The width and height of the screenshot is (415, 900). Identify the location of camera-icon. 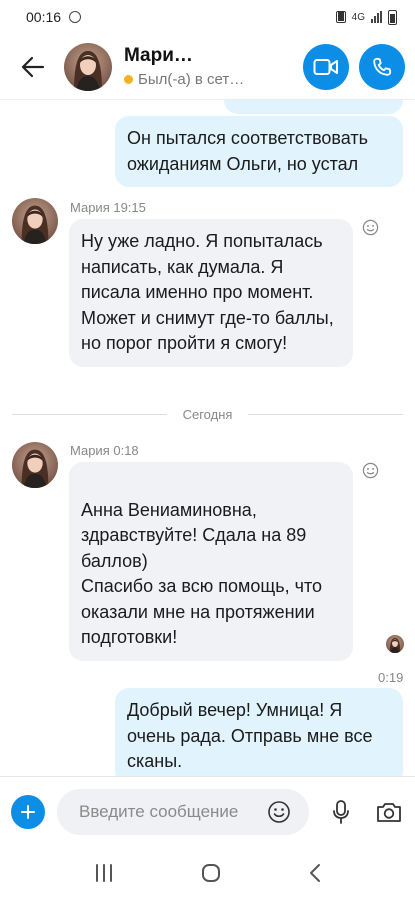
(389, 812).